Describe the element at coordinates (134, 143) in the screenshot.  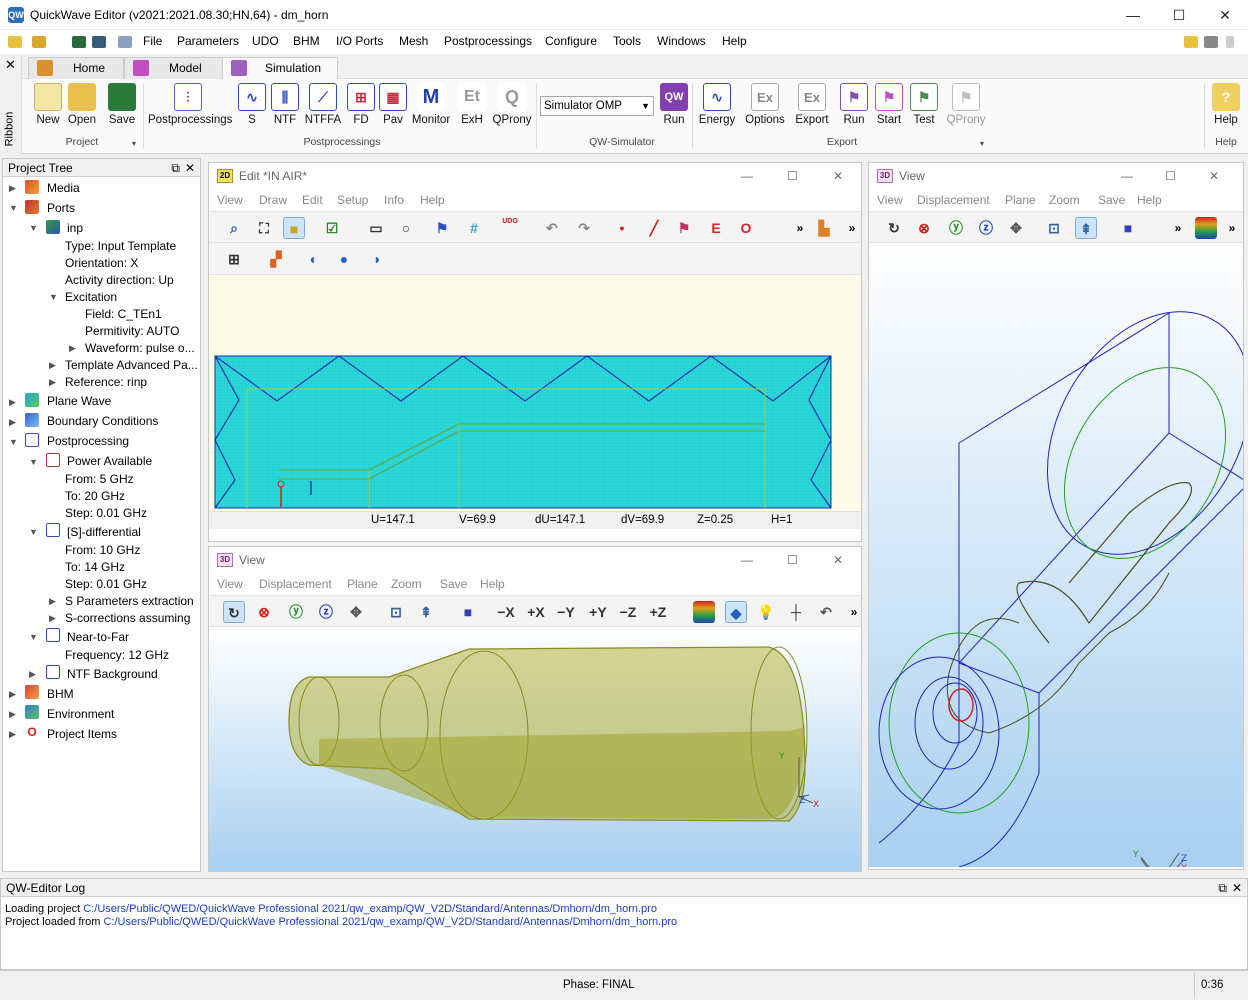
I see `group-expand-icon: ▾` at that location.